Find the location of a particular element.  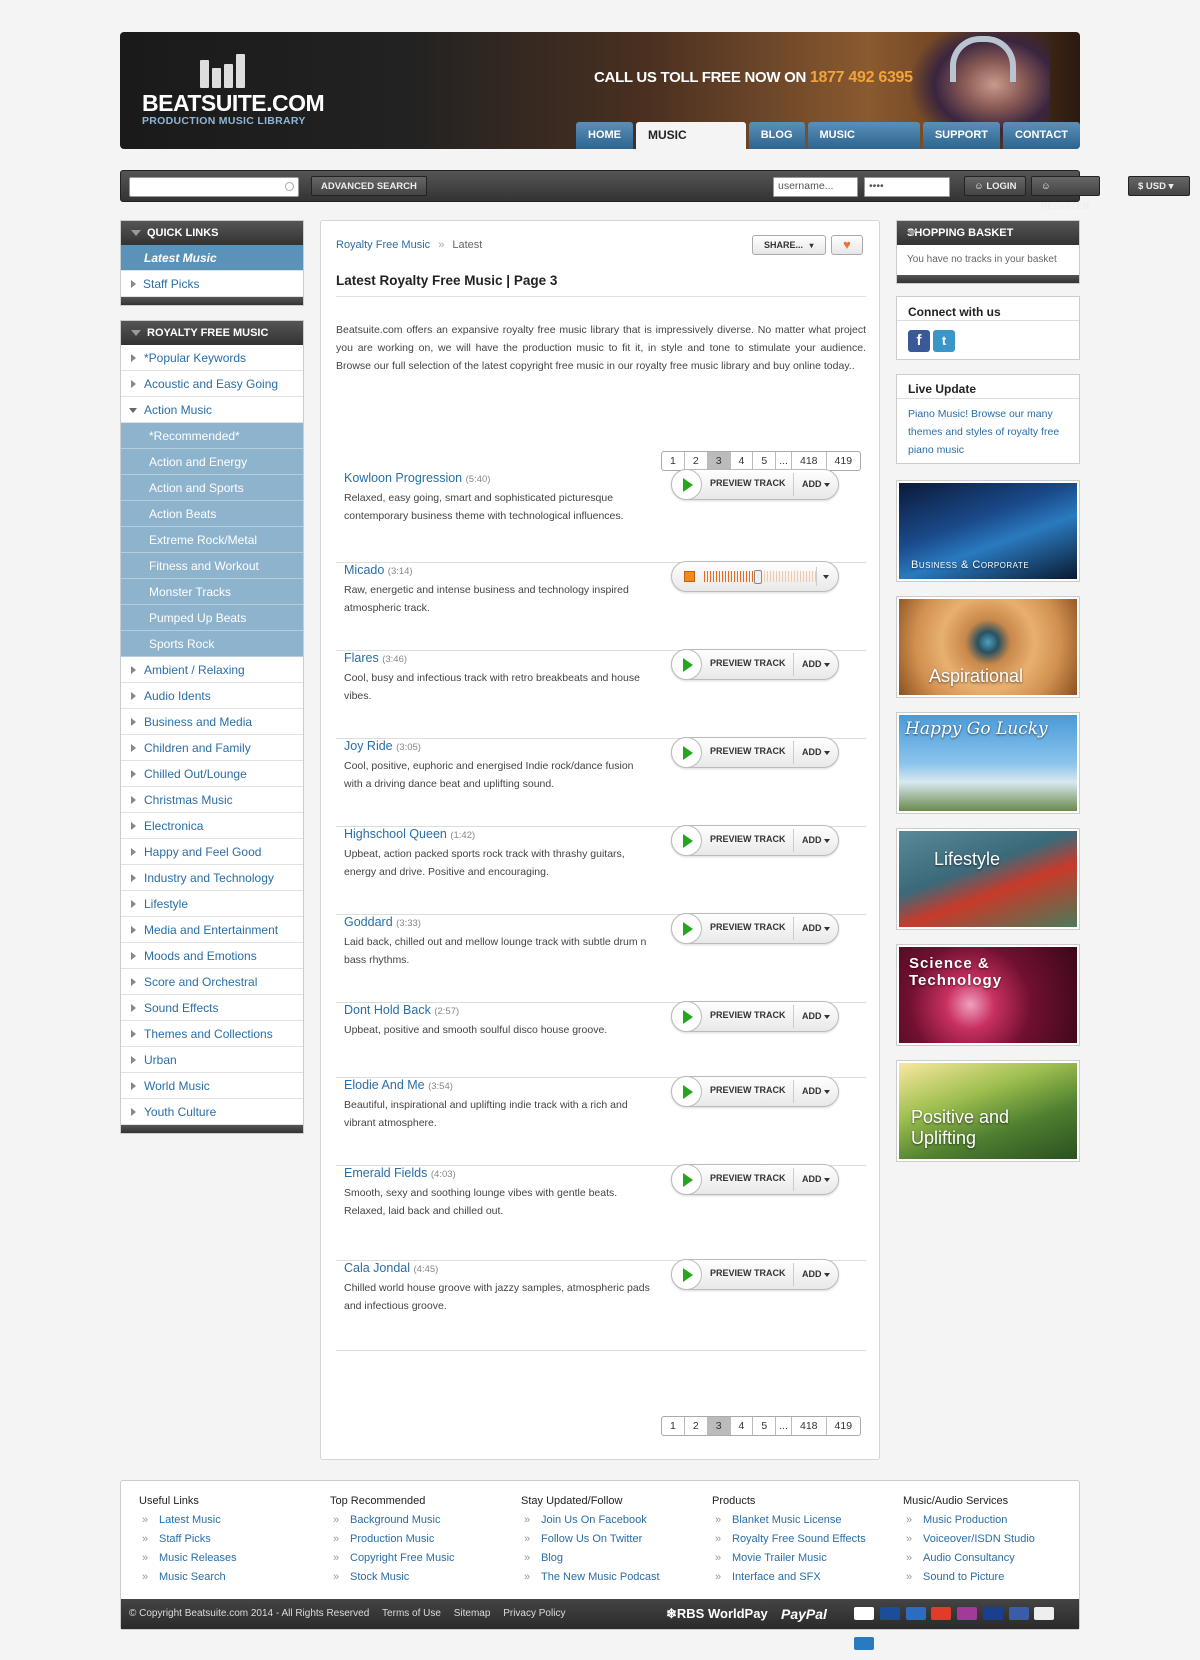

facebook-icon: f is located at coordinates (919, 341).